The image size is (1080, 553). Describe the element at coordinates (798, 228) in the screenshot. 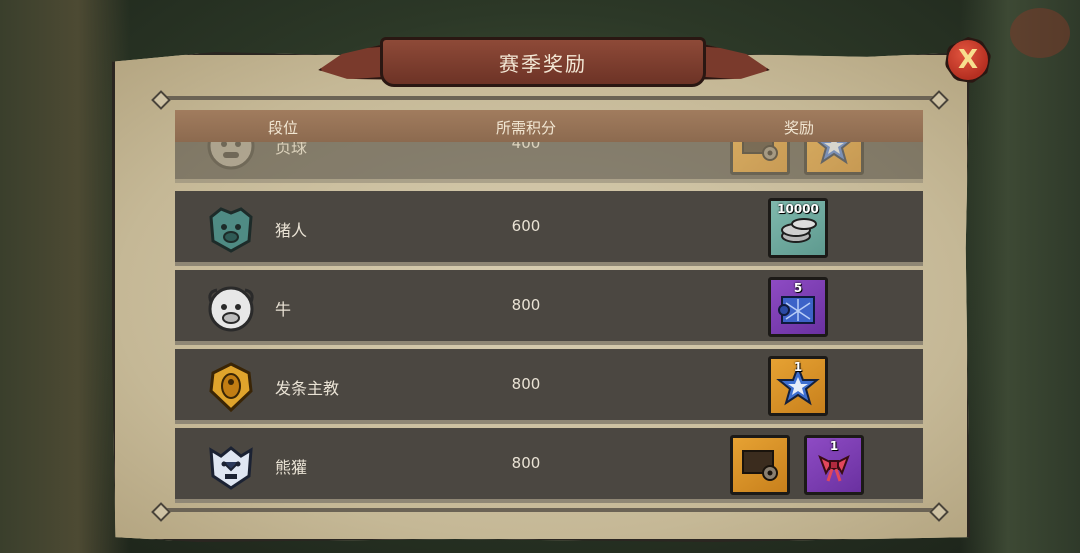

I see `reward-item: 10000` at that location.